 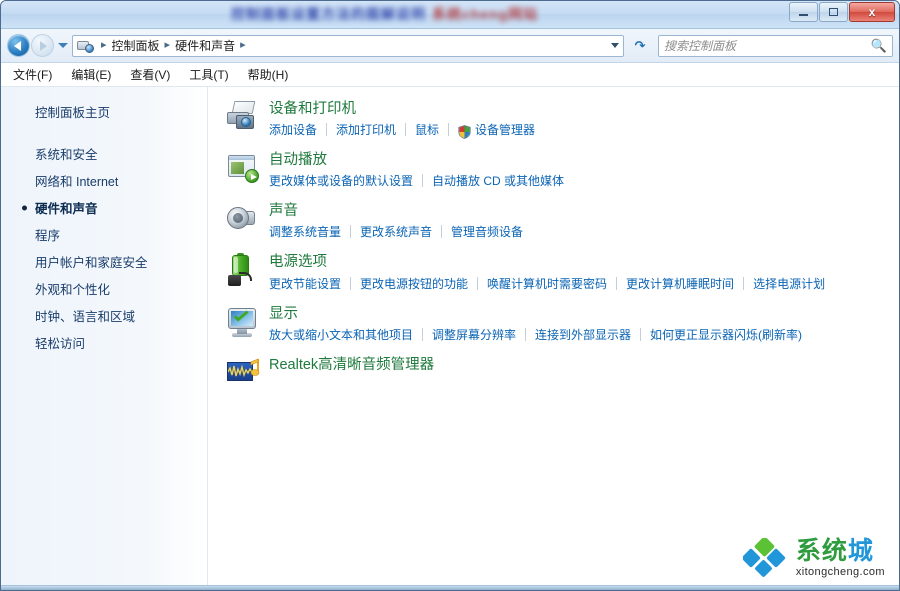 What do you see at coordinates (268, 74) in the screenshot?
I see `menu-help: 帮助(H)` at bounding box center [268, 74].